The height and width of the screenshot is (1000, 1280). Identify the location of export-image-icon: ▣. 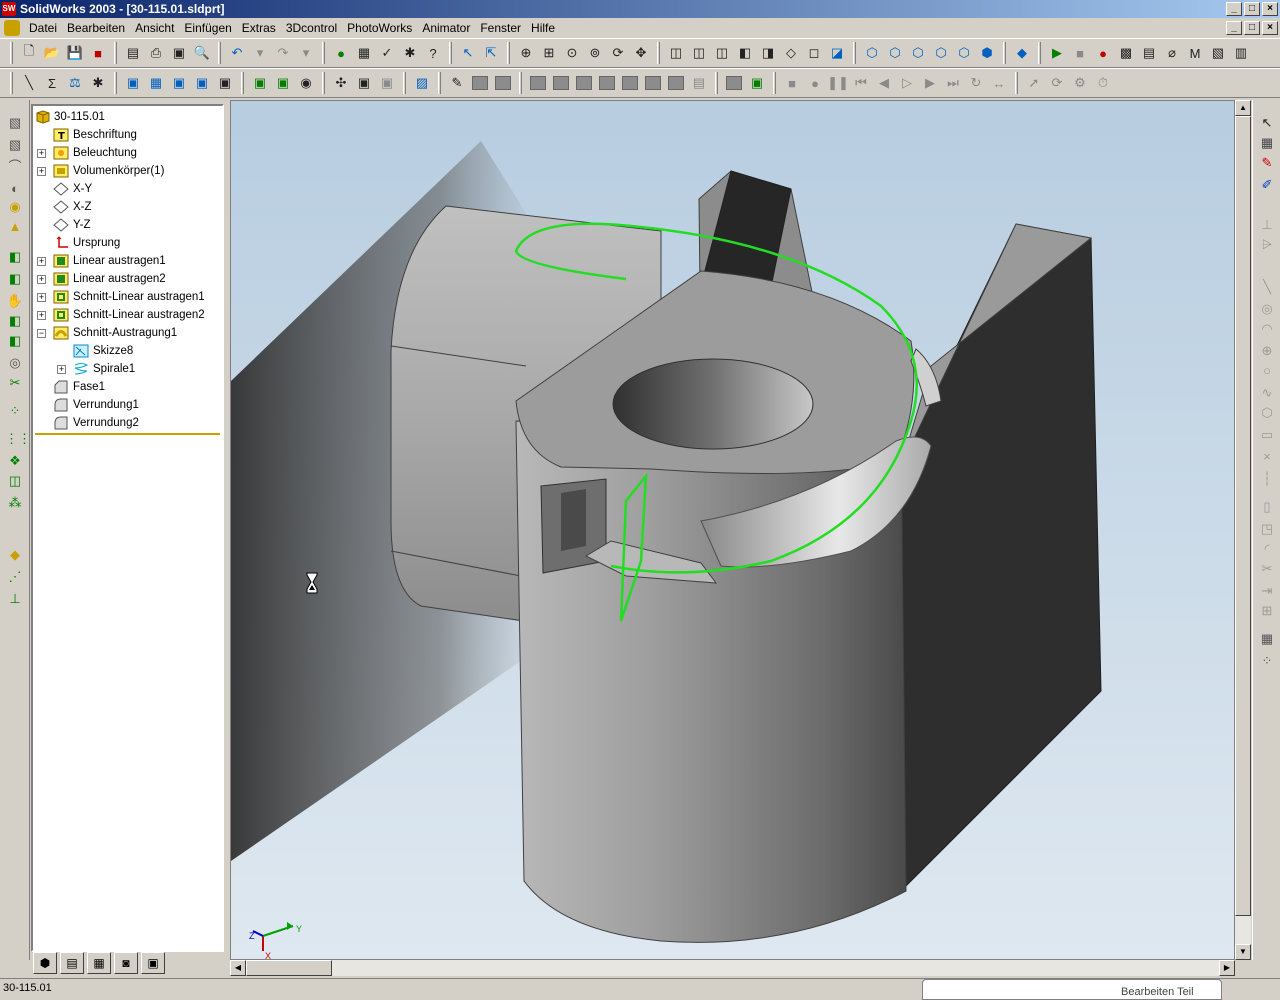
(225, 83).